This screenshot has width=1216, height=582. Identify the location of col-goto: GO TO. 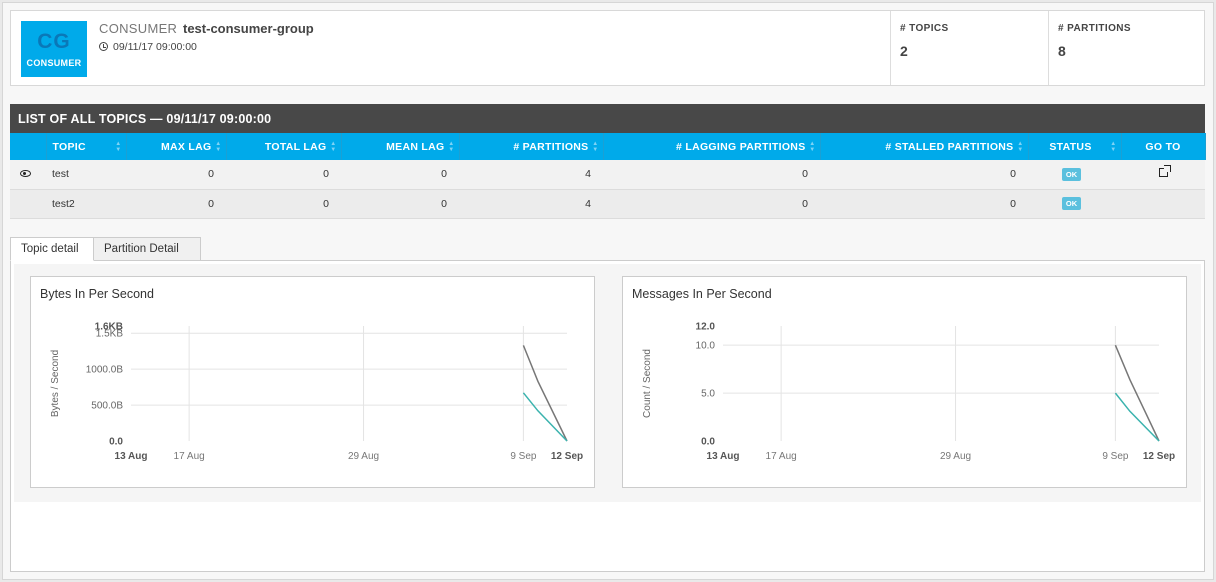
(1163, 146).